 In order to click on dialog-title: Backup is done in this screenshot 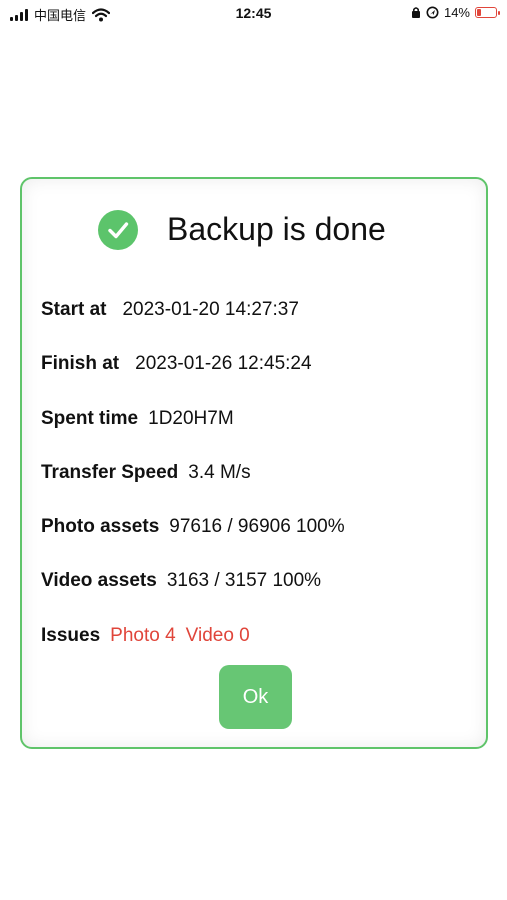, I will do `click(276, 229)`.